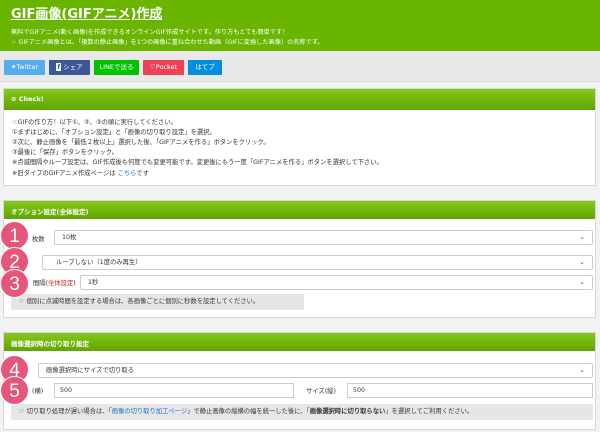 Image resolution: width=600 pixels, height=432 pixels. I want to click on interval-label-b: 全体設定, so click(61, 283).